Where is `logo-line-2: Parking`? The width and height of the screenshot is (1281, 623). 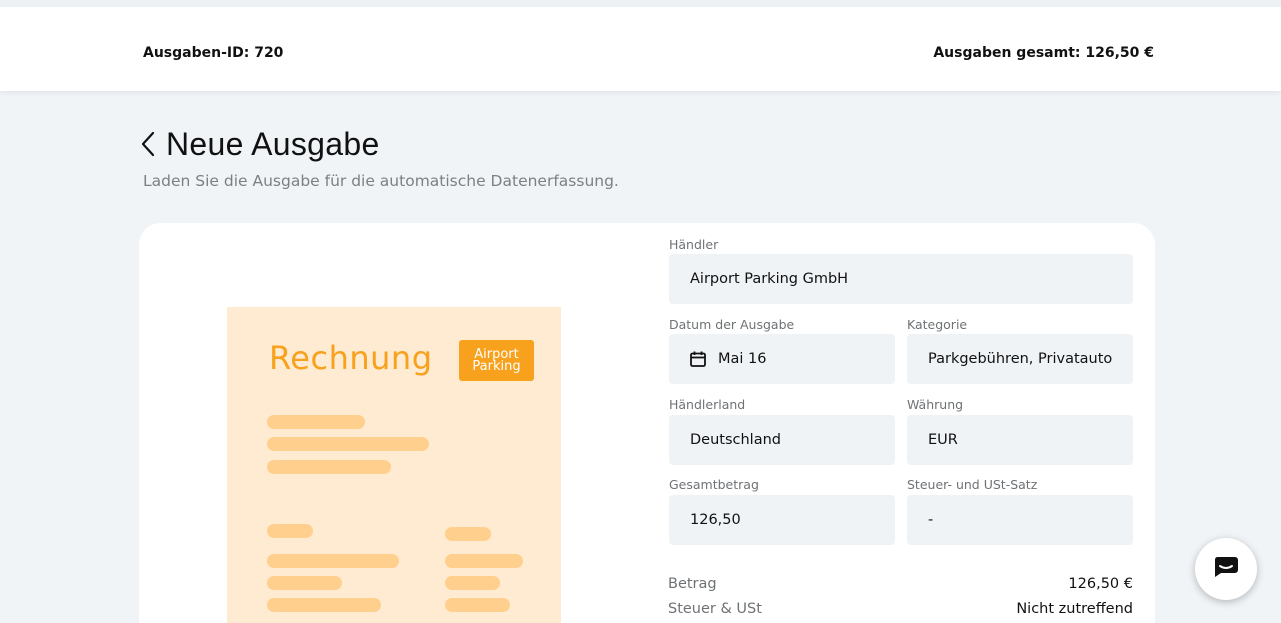 logo-line-2: Parking is located at coordinates (496, 366).